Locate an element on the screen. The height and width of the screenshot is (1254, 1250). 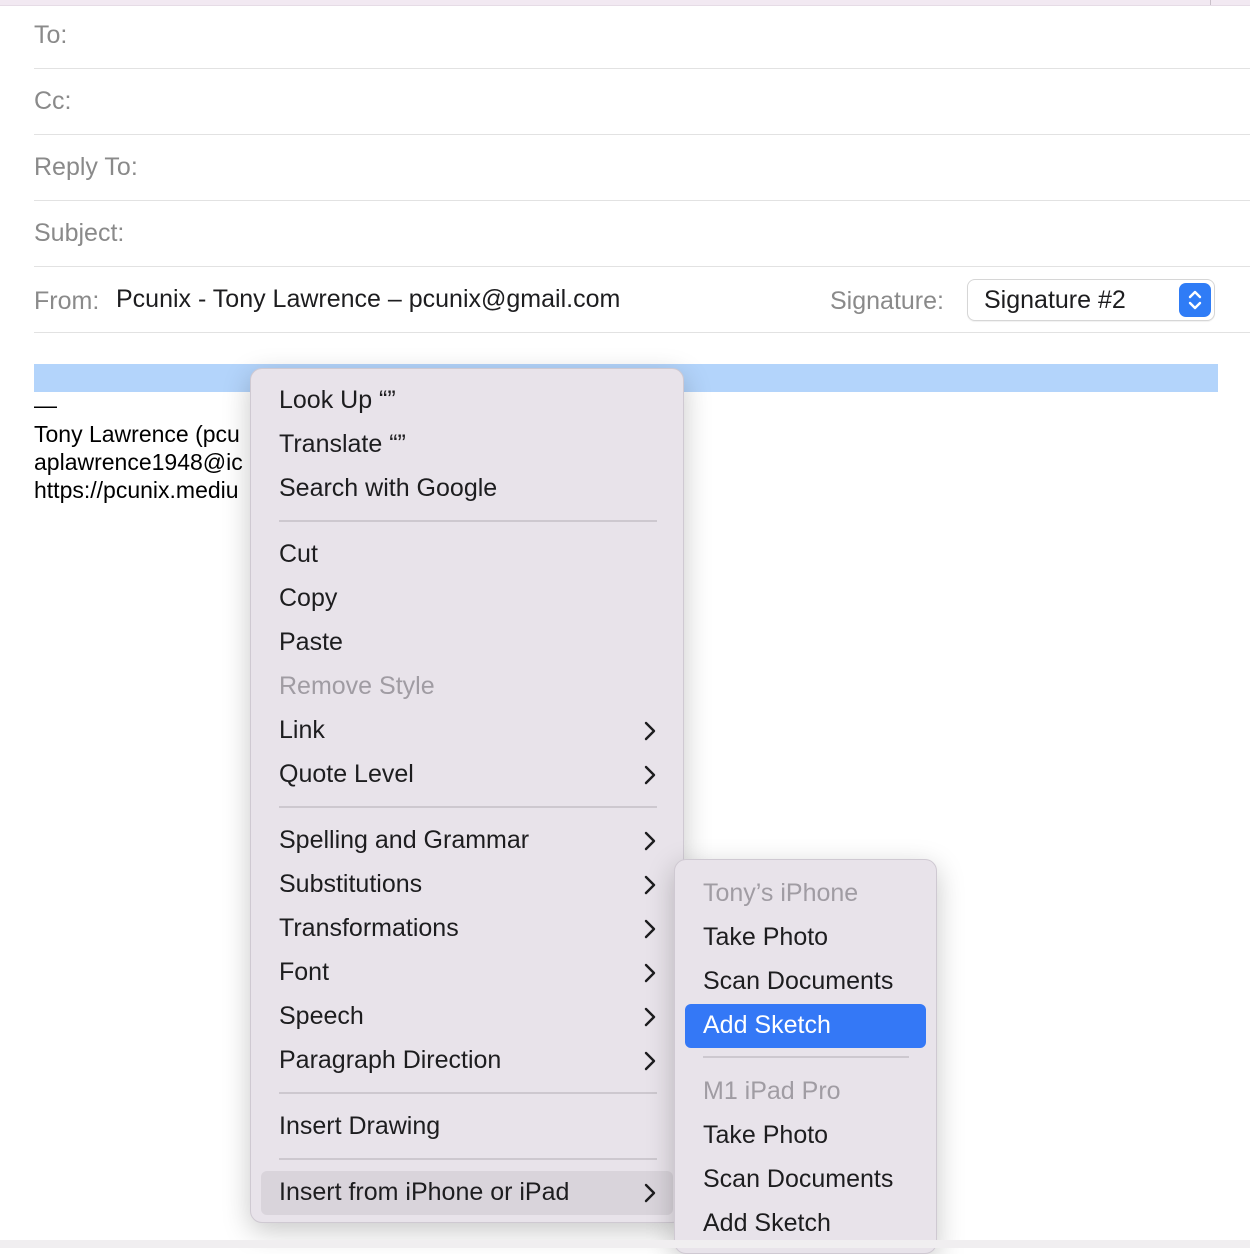
submenu-section-tonys-iphone: Tony’s iPhone is located at coordinates (805, 894).